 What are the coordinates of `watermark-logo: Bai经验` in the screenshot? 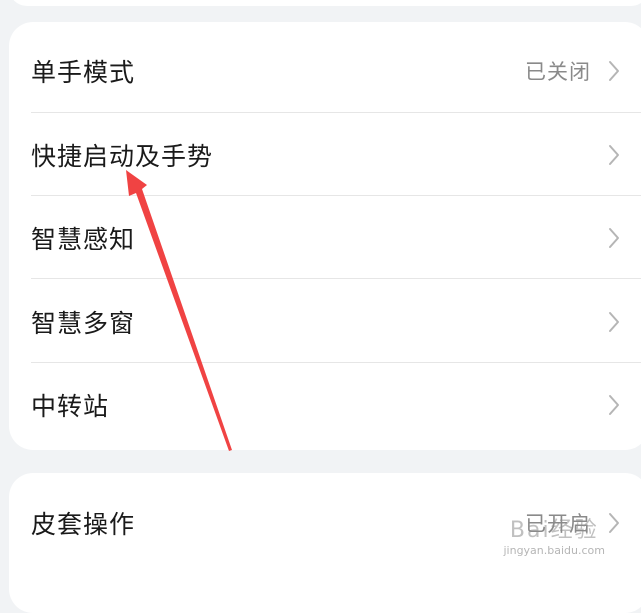 It's located at (554, 530).